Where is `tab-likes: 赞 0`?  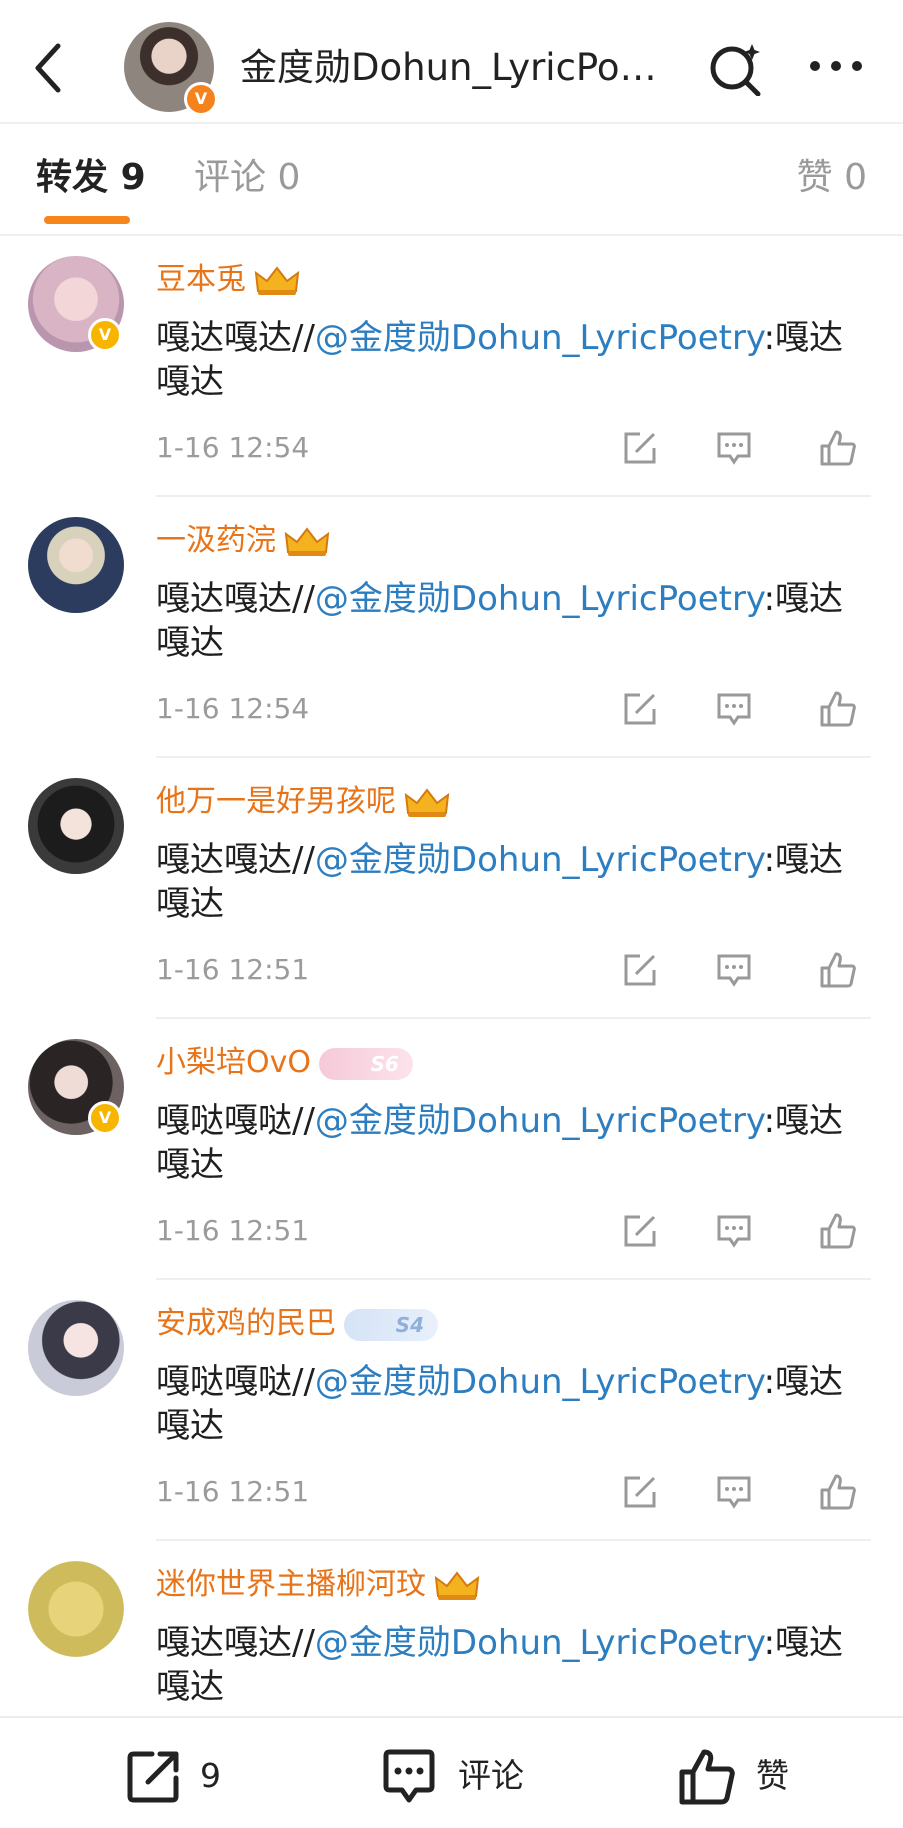
tab-likes: 赞 0 is located at coordinates (832, 178).